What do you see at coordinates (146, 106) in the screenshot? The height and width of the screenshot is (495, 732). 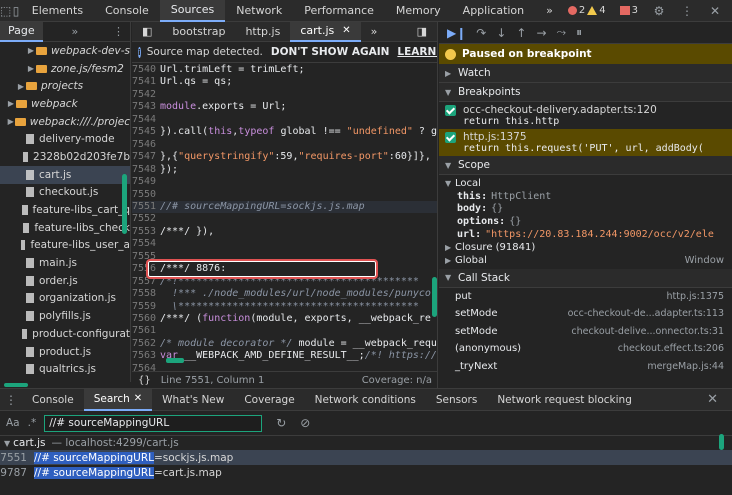 I see `line-number: 7543` at bounding box center [146, 106].